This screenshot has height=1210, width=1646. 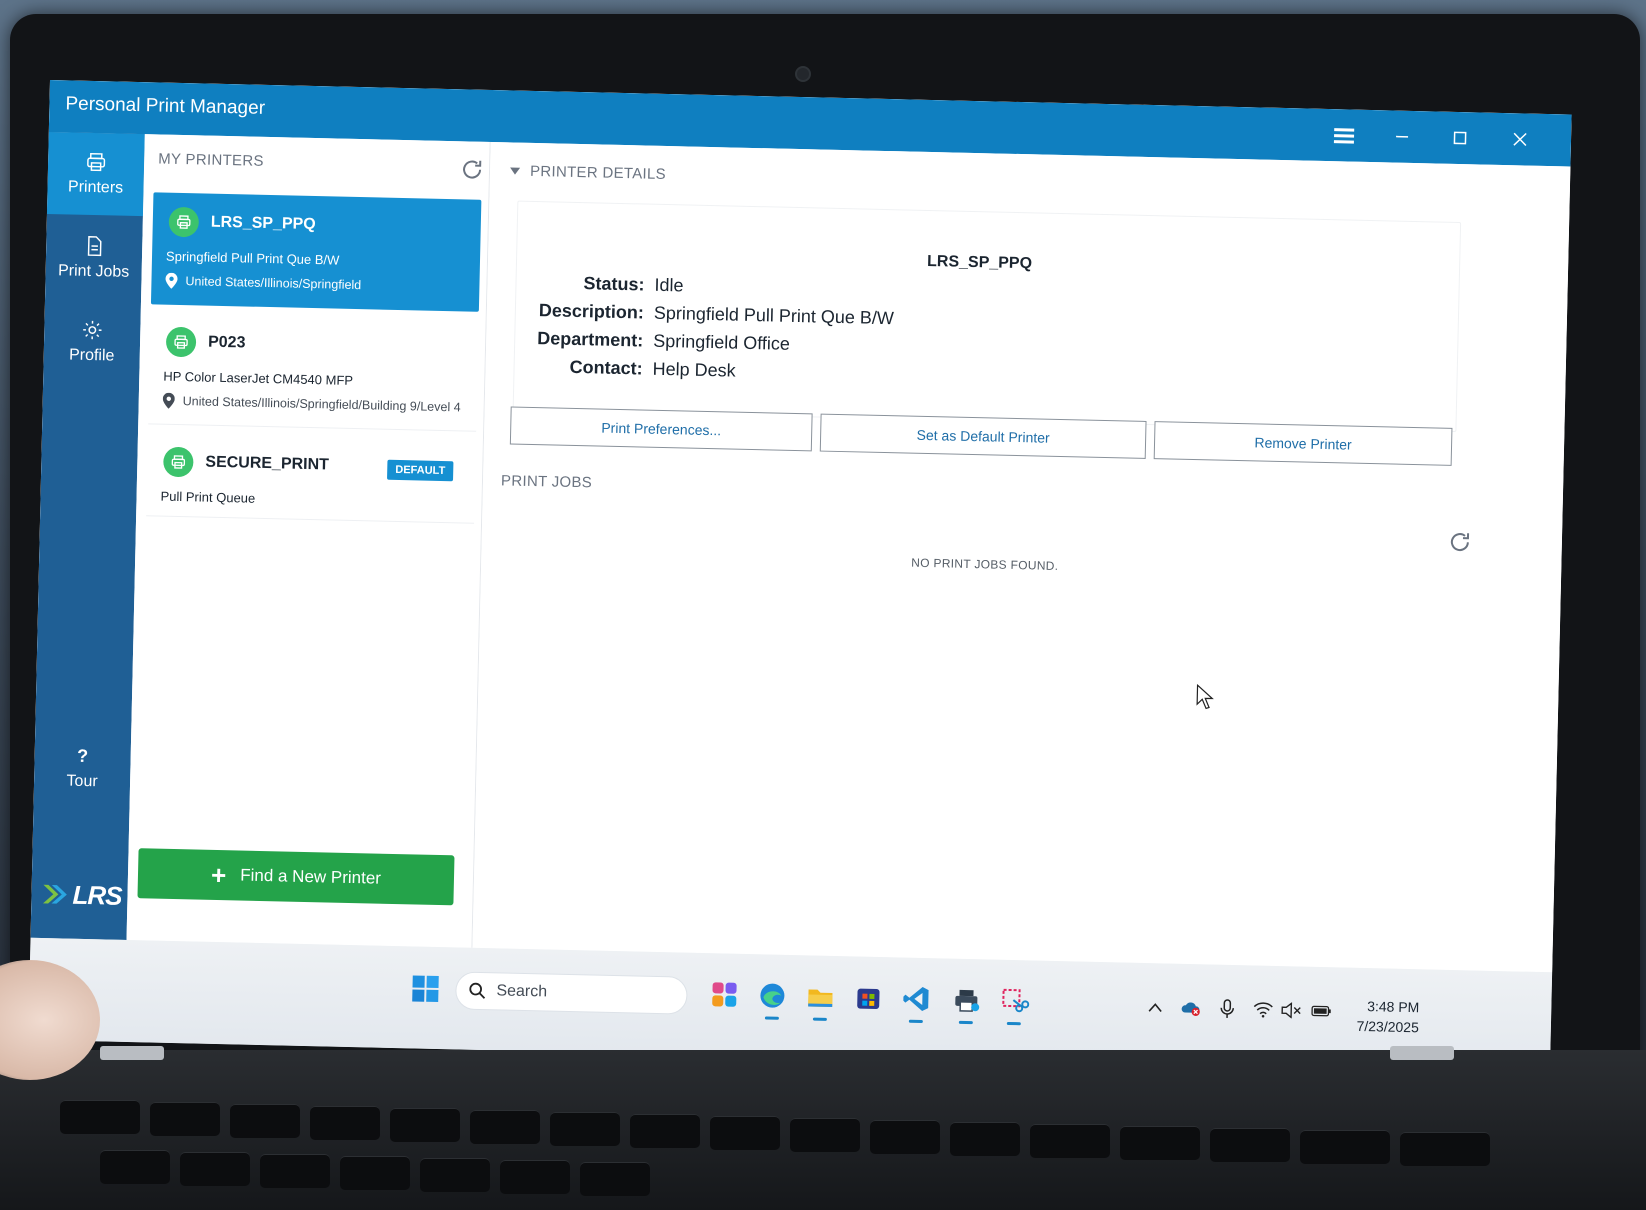 What do you see at coordinates (916, 998) in the screenshot?
I see `vscode-icon` at bounding box center [916, 998].